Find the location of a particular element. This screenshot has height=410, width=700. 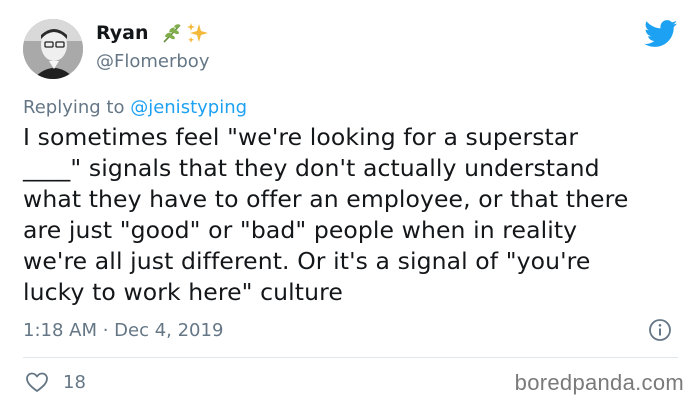

avatar-photo is located at coordinates (53, 49).